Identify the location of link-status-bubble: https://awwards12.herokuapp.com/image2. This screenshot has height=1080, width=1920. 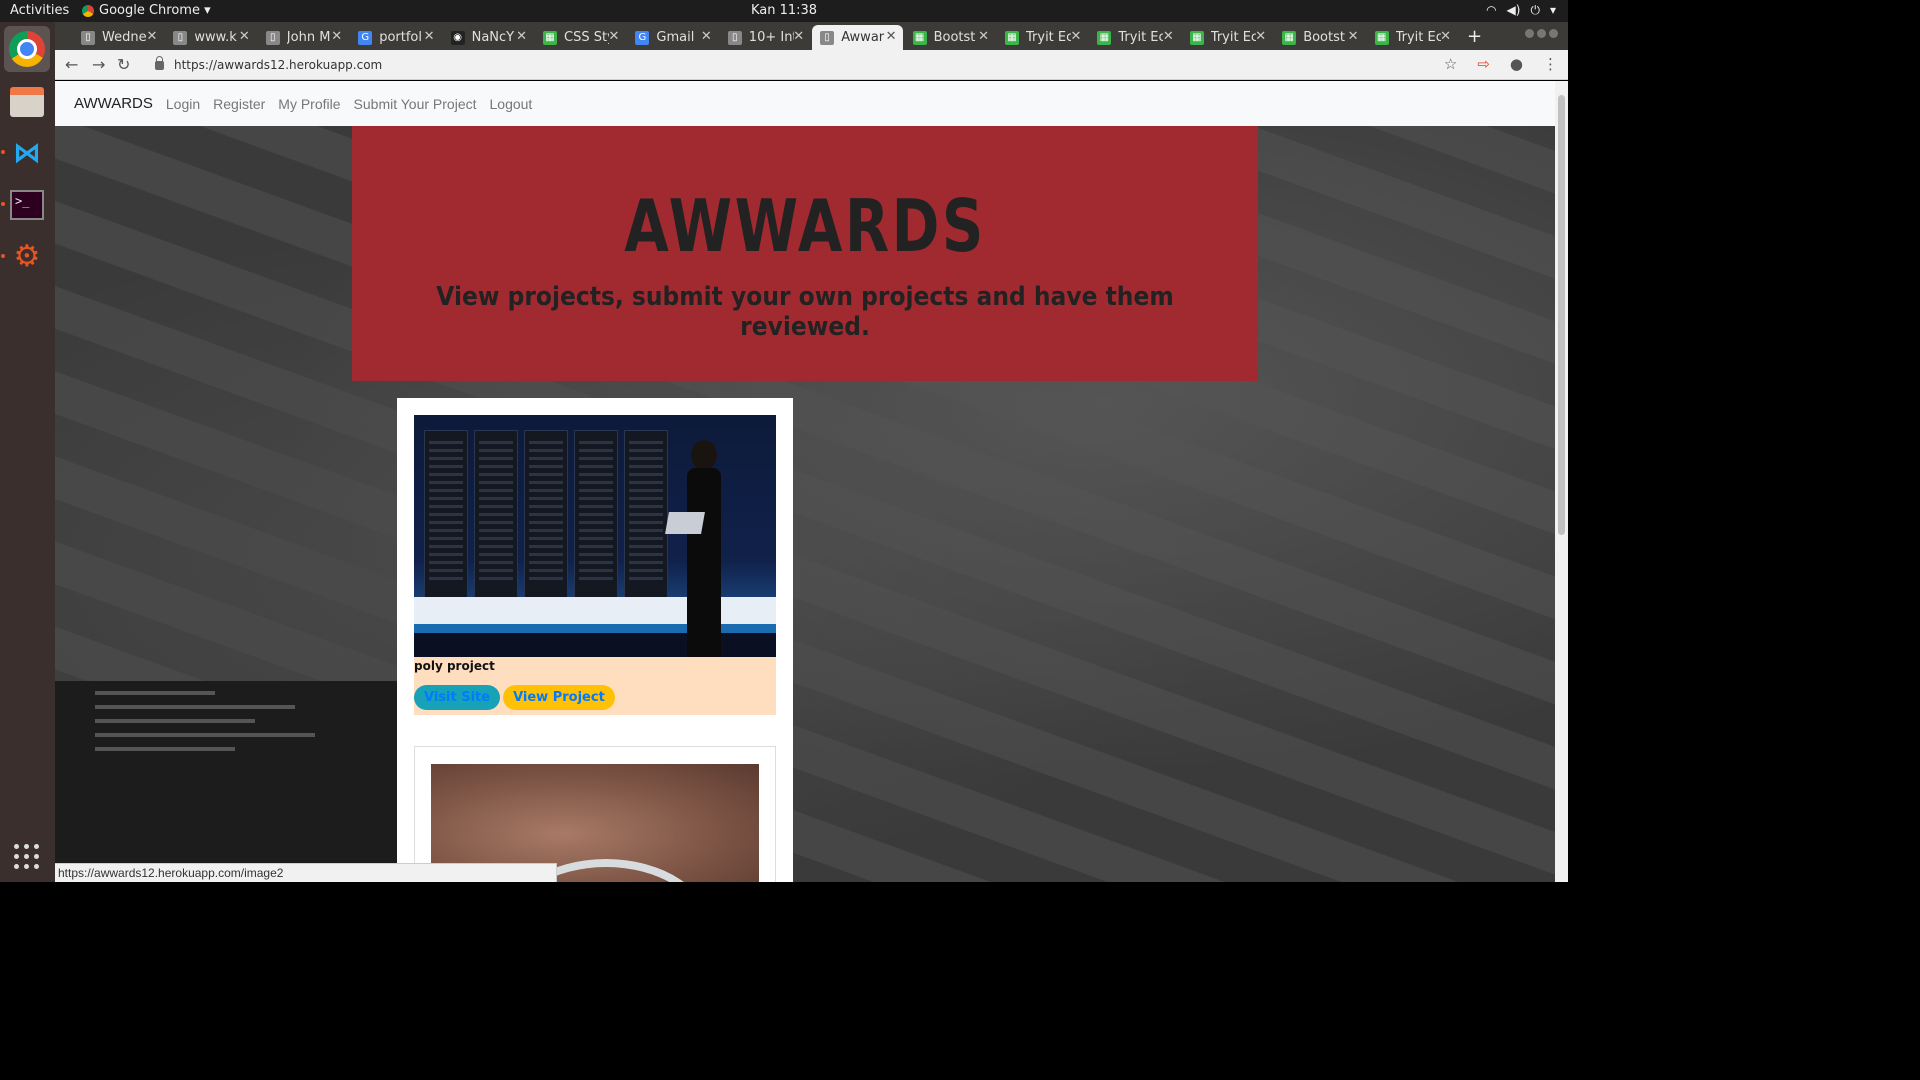
(306, 872).